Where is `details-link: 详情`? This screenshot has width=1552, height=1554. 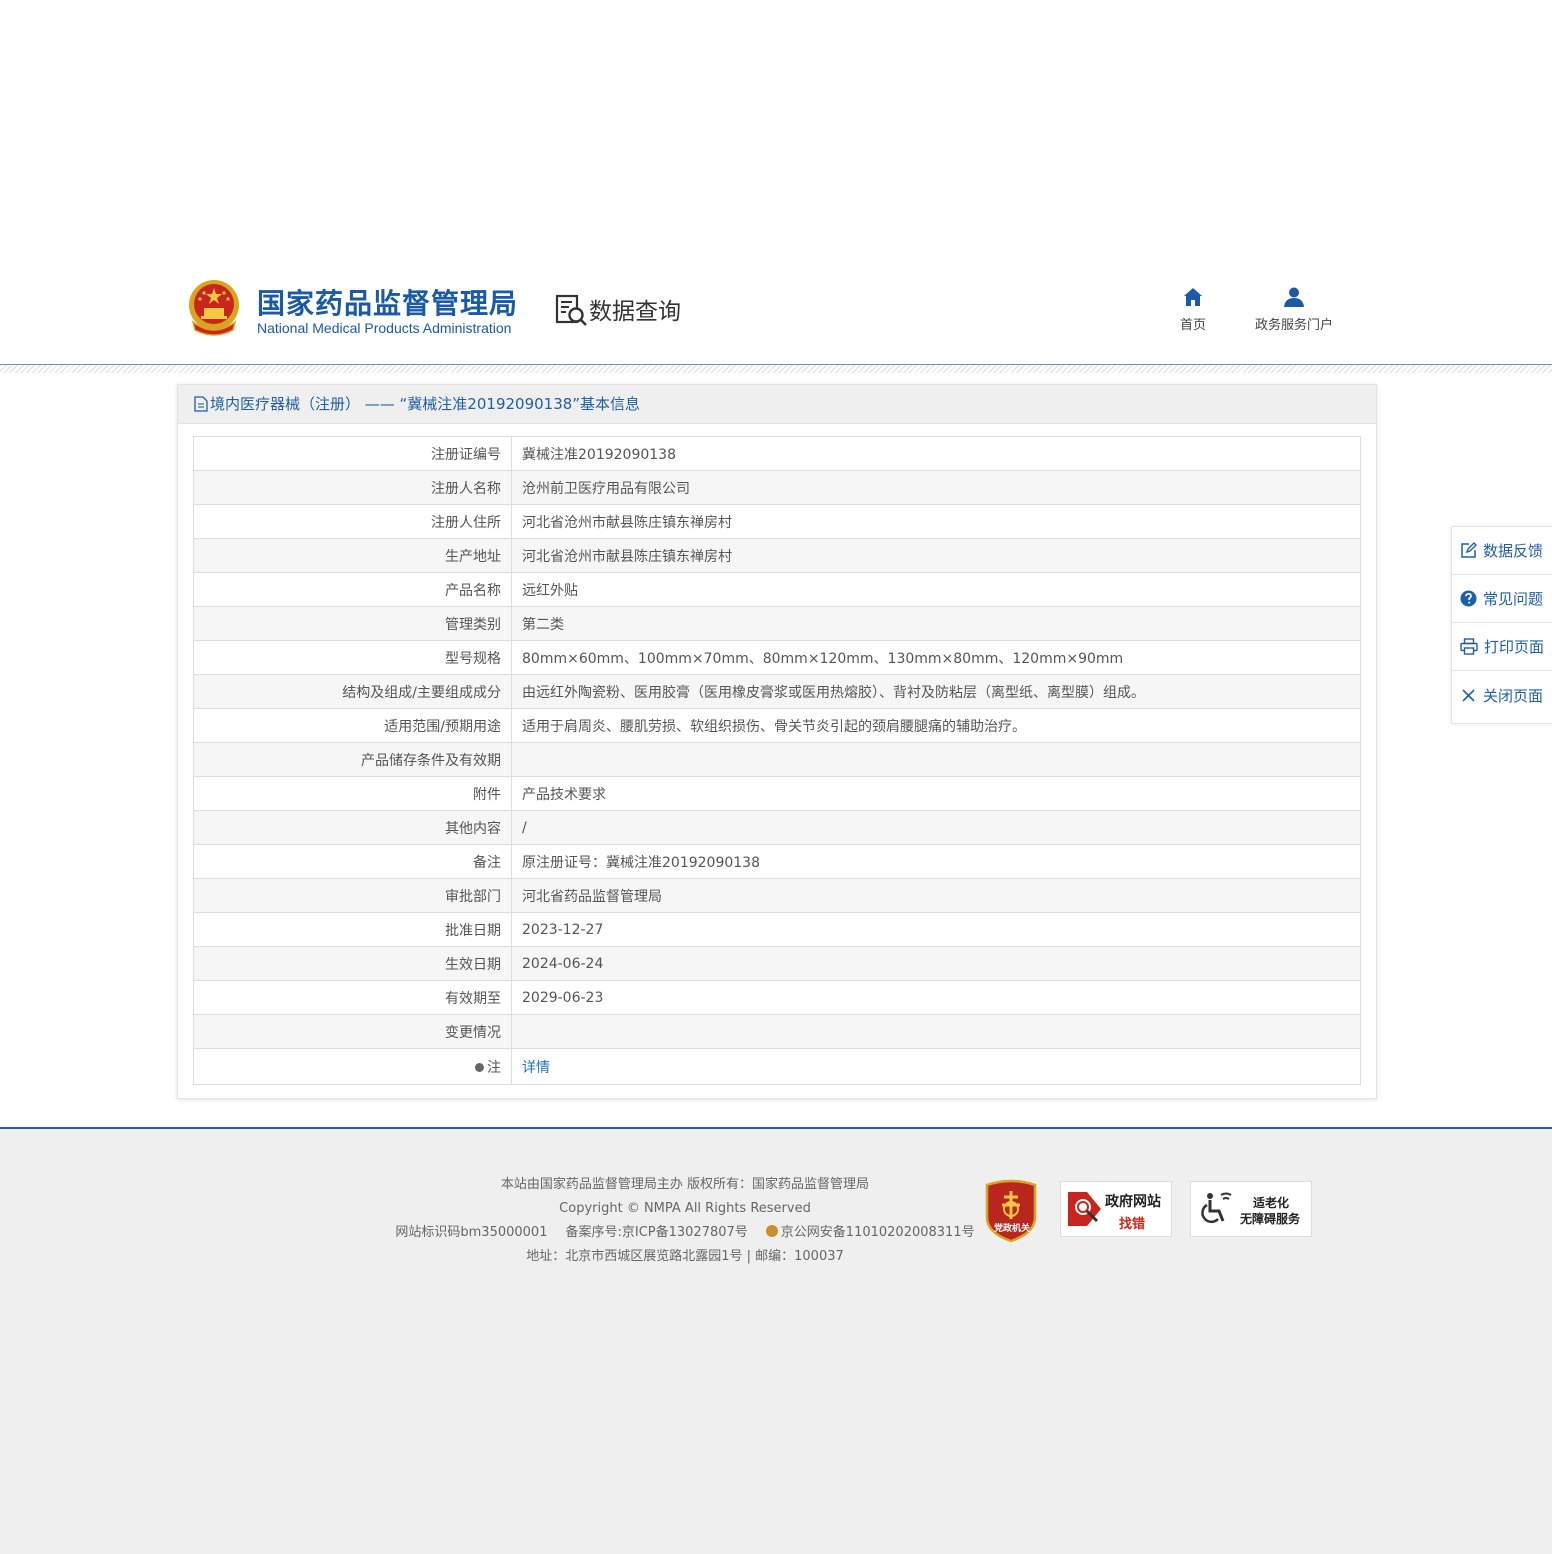
details-link: 详情 is located at coordinates (536, 1068).